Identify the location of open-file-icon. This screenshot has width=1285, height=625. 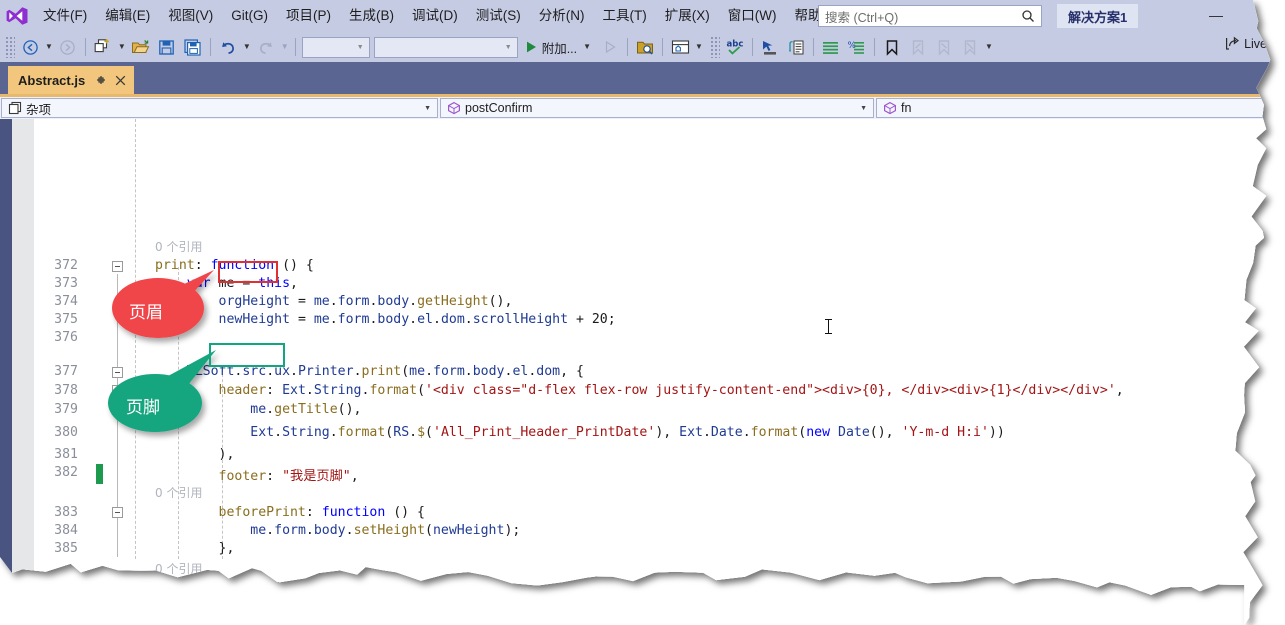
(141, 47).